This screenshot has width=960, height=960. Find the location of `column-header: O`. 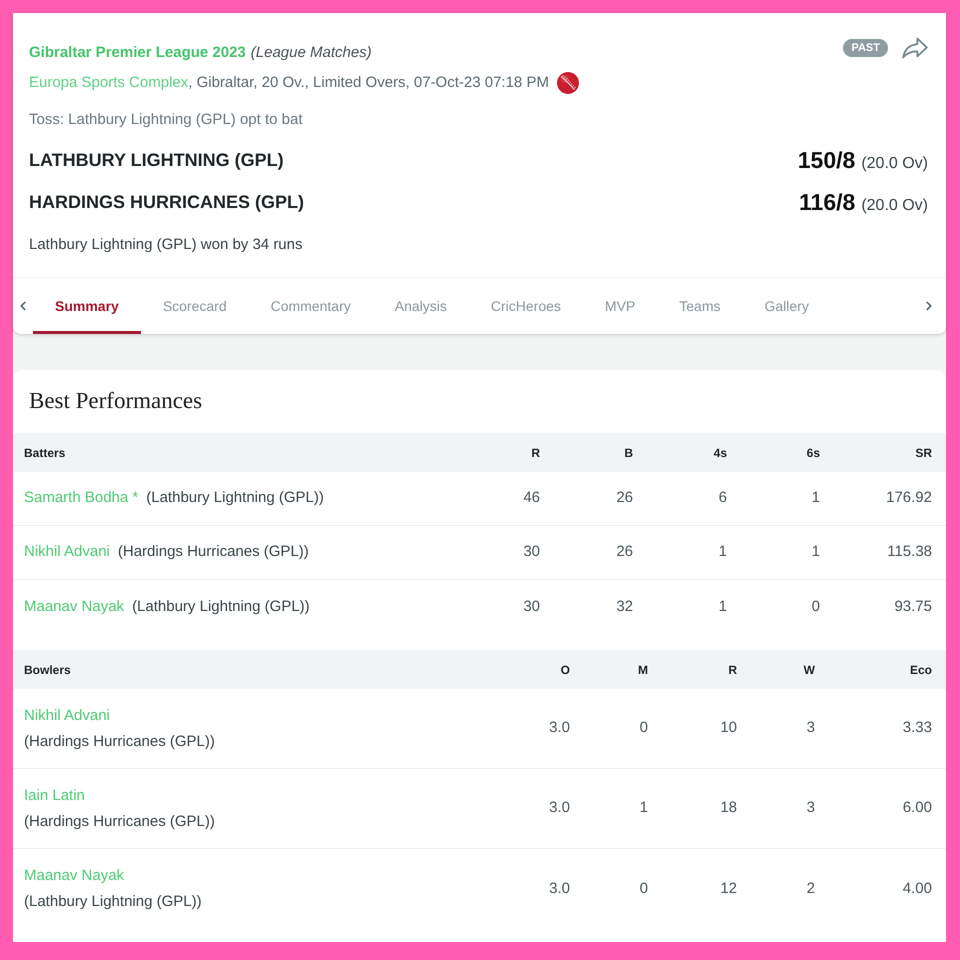

column-header: O is located at coordinates (565, 670).